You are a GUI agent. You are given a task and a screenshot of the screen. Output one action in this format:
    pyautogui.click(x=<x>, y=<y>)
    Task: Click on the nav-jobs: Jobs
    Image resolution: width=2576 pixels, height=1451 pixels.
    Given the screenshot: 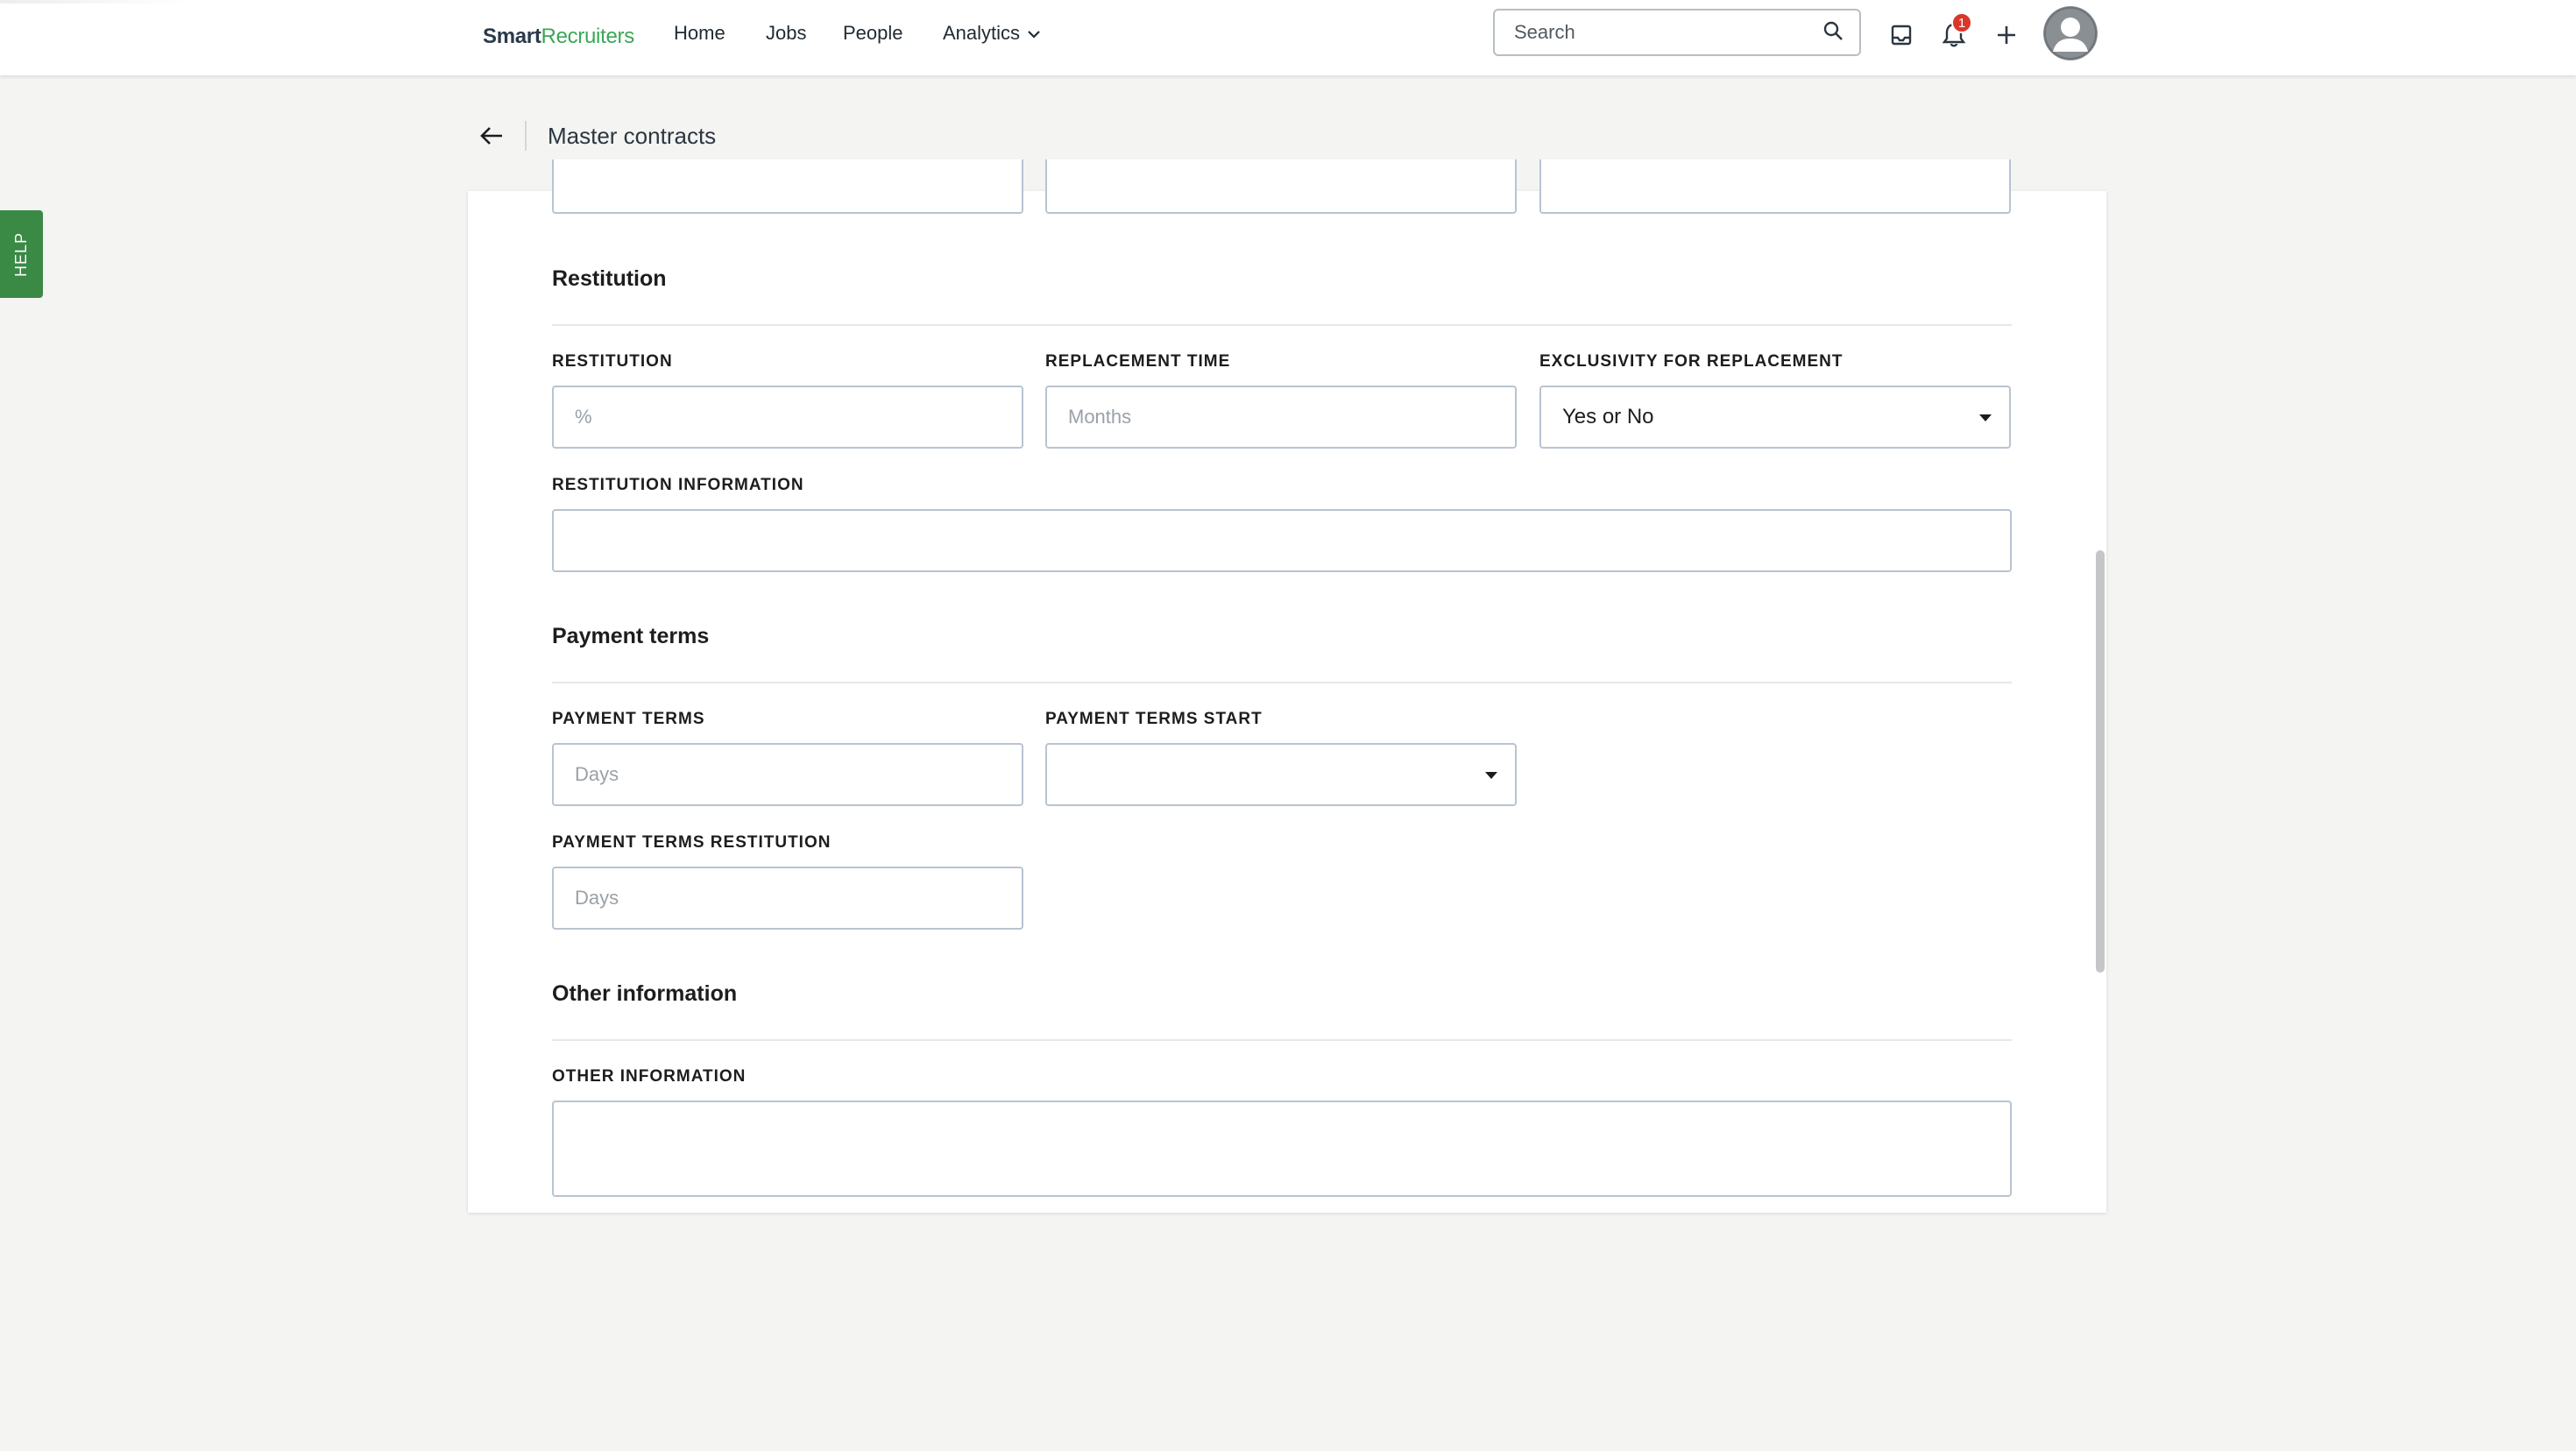 What is the action you would take?
    pyautogui.click(x=786, y=33)
    